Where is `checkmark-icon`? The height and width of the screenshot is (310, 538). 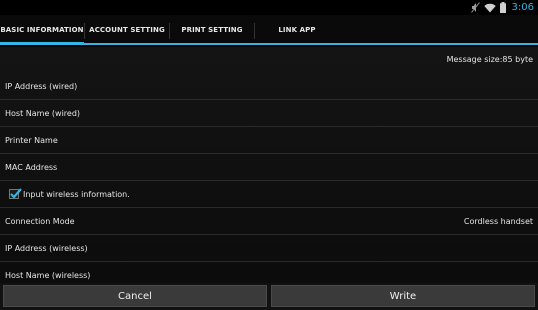
checkmark-icon is located at coordinates (16, 193).